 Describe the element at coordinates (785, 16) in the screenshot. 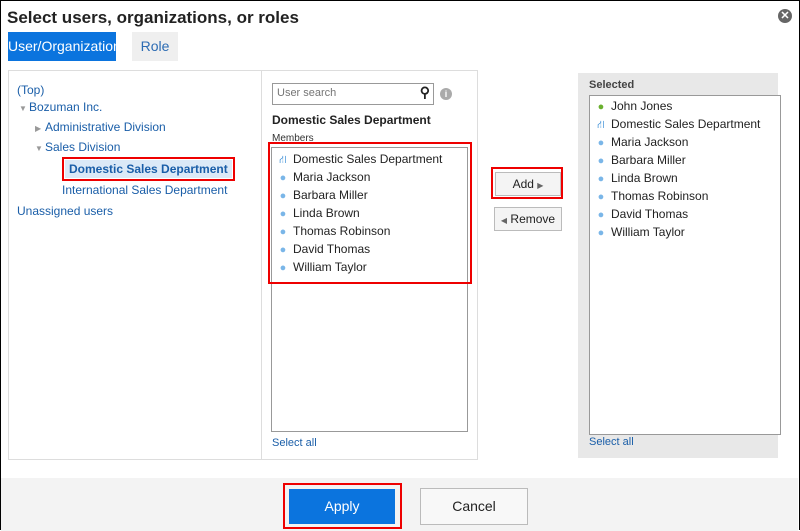

I see `close-icon: ✕` at that location.